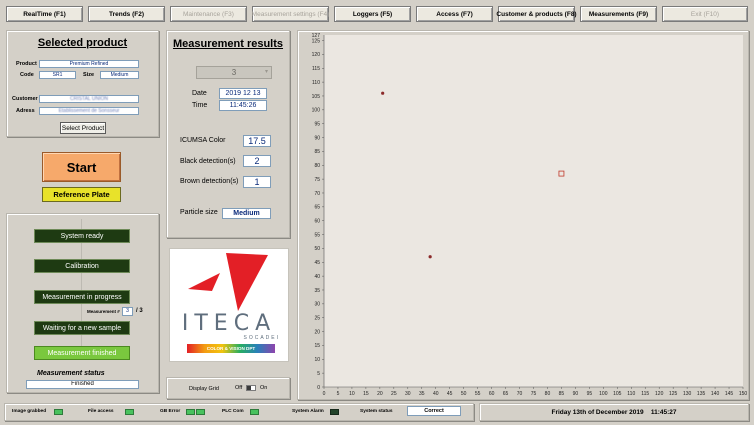 This screenshot has height=425, width=754. Describe the element at coordinates (434, 411) in the screenshot. I see `system-status-field: Correct` at that location.